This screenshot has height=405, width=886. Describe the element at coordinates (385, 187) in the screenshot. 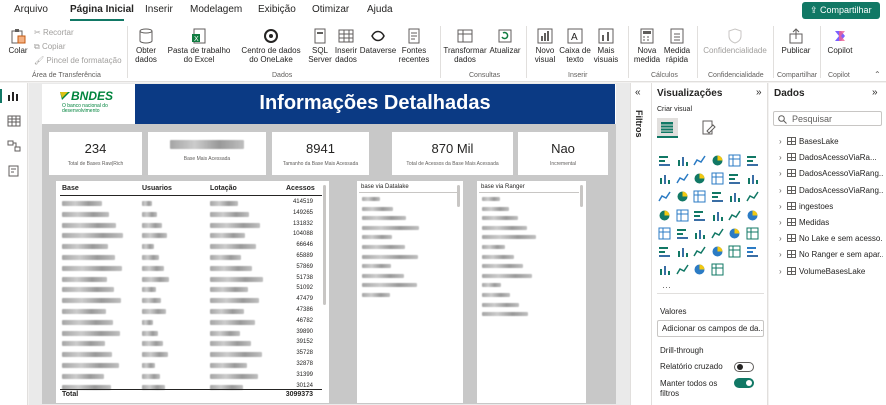

I see `column-header-datalake: base via Datalake` at that location.